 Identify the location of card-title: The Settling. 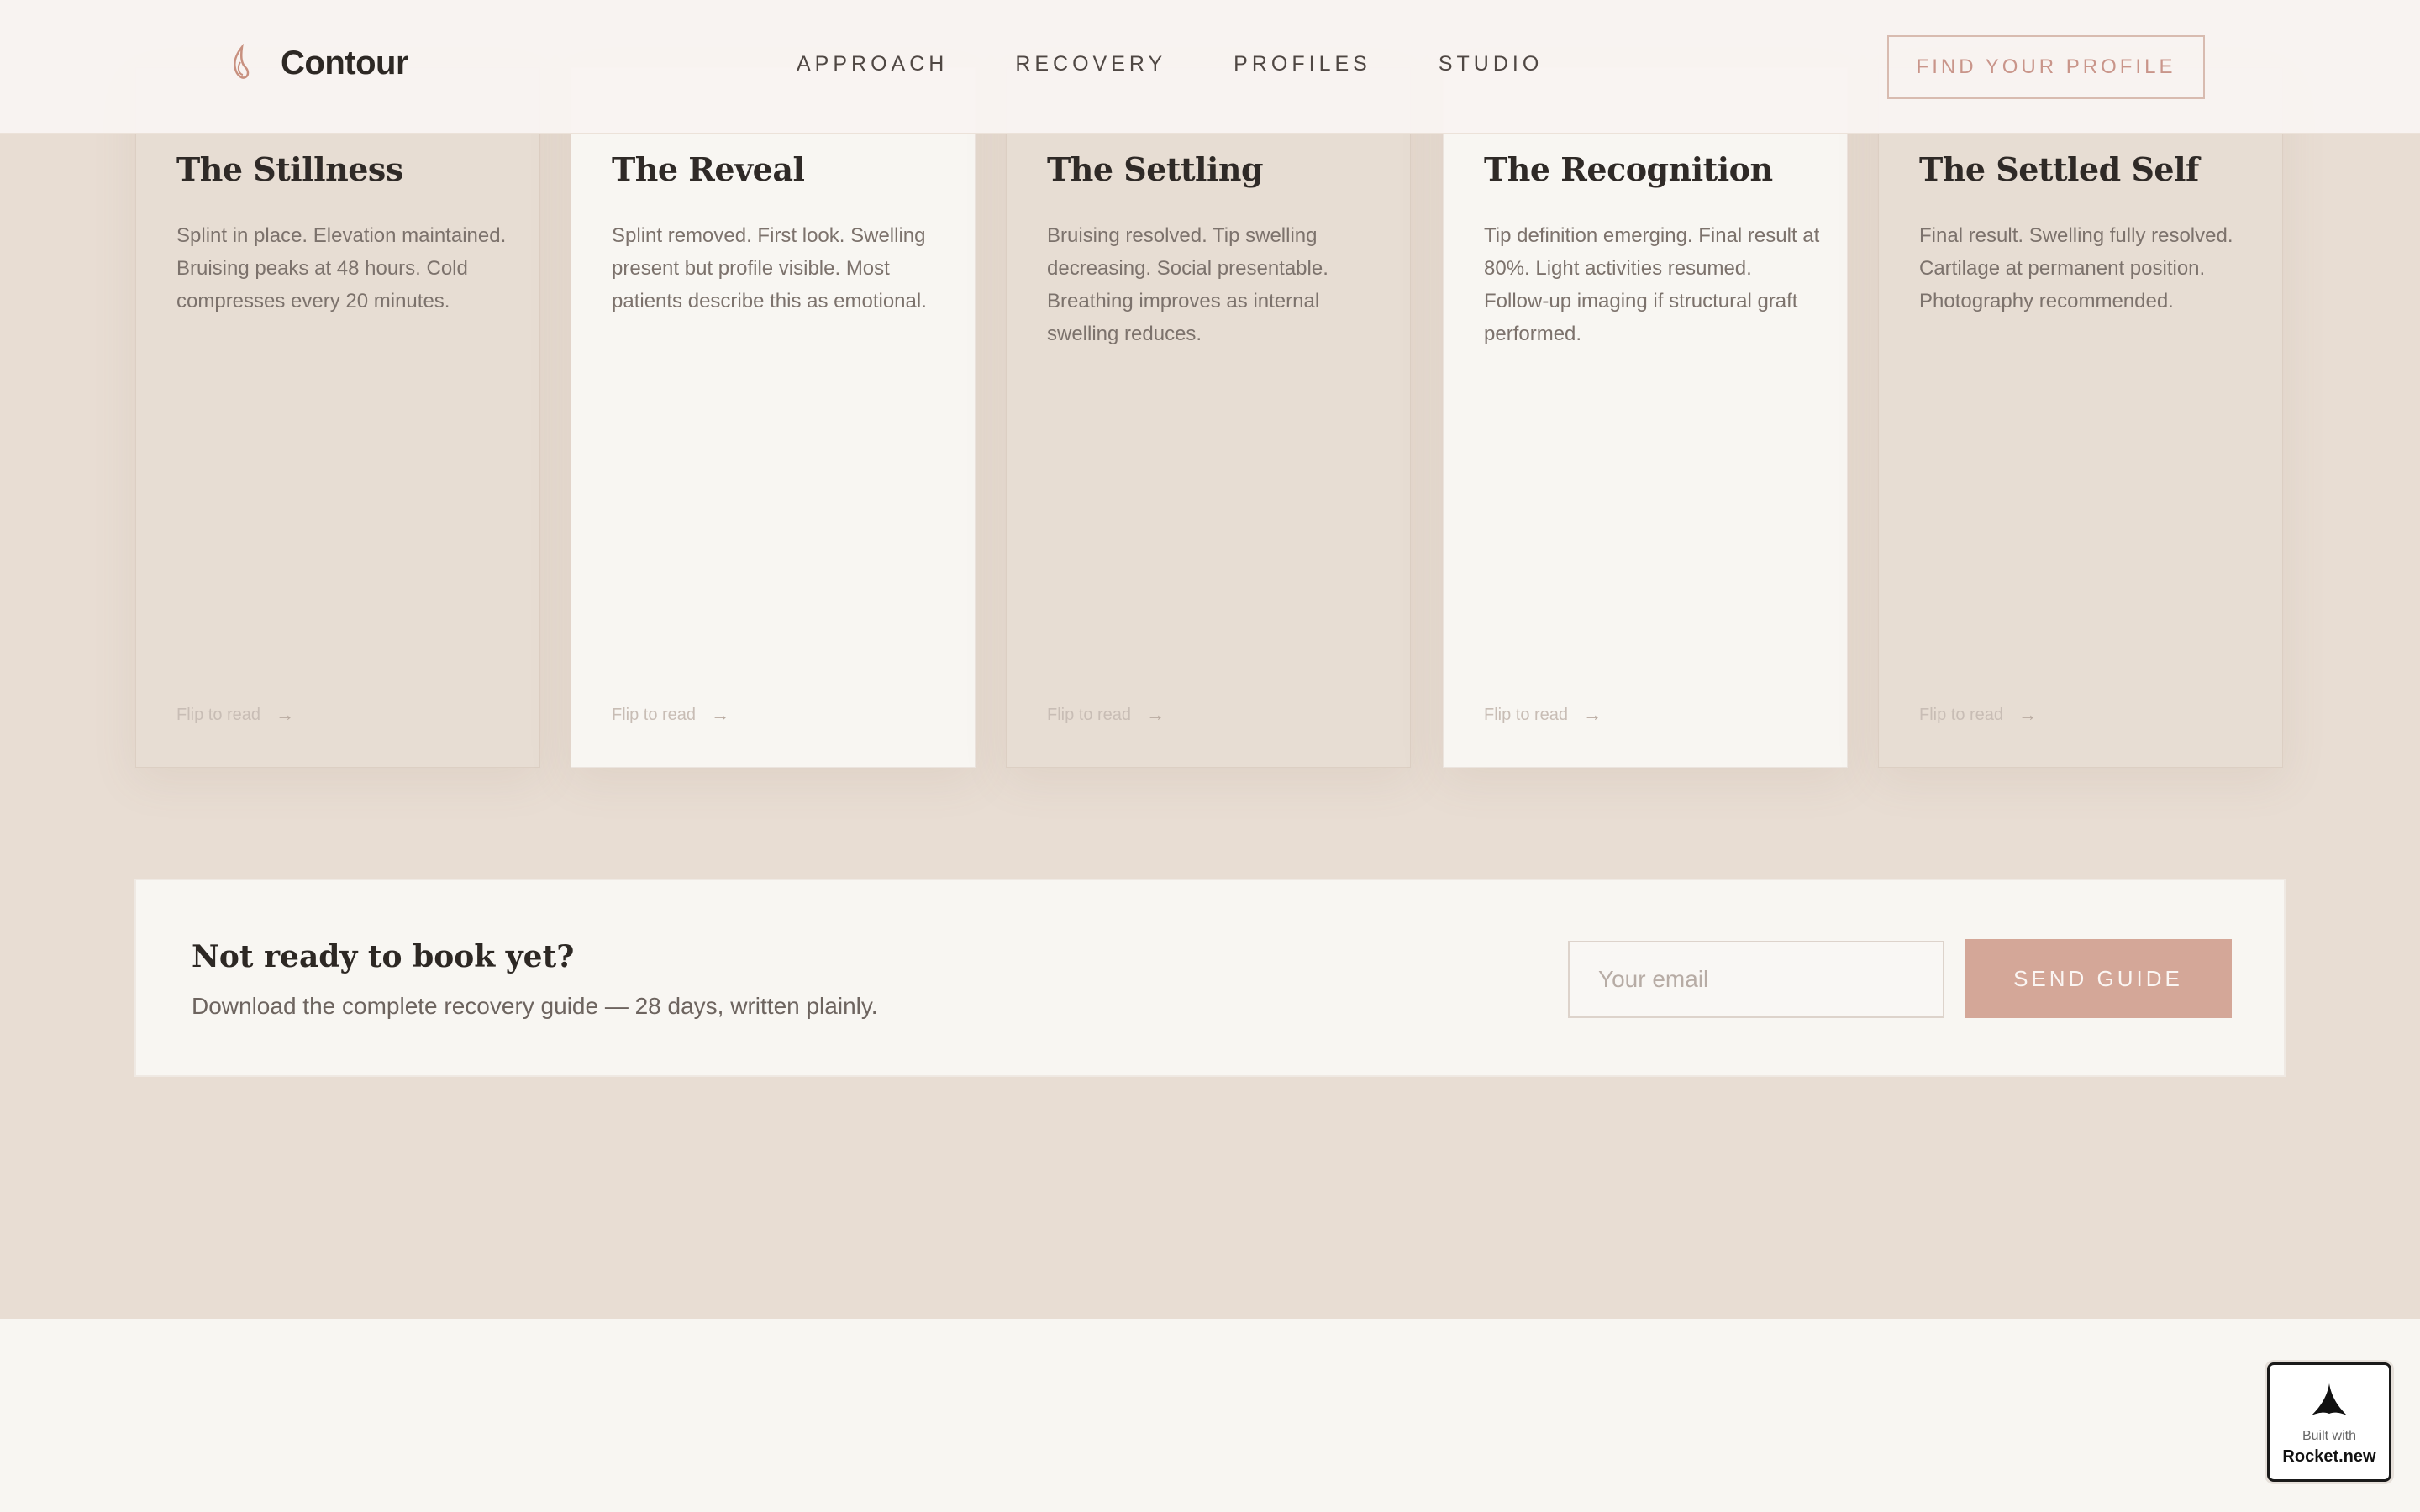
(1155, 169).